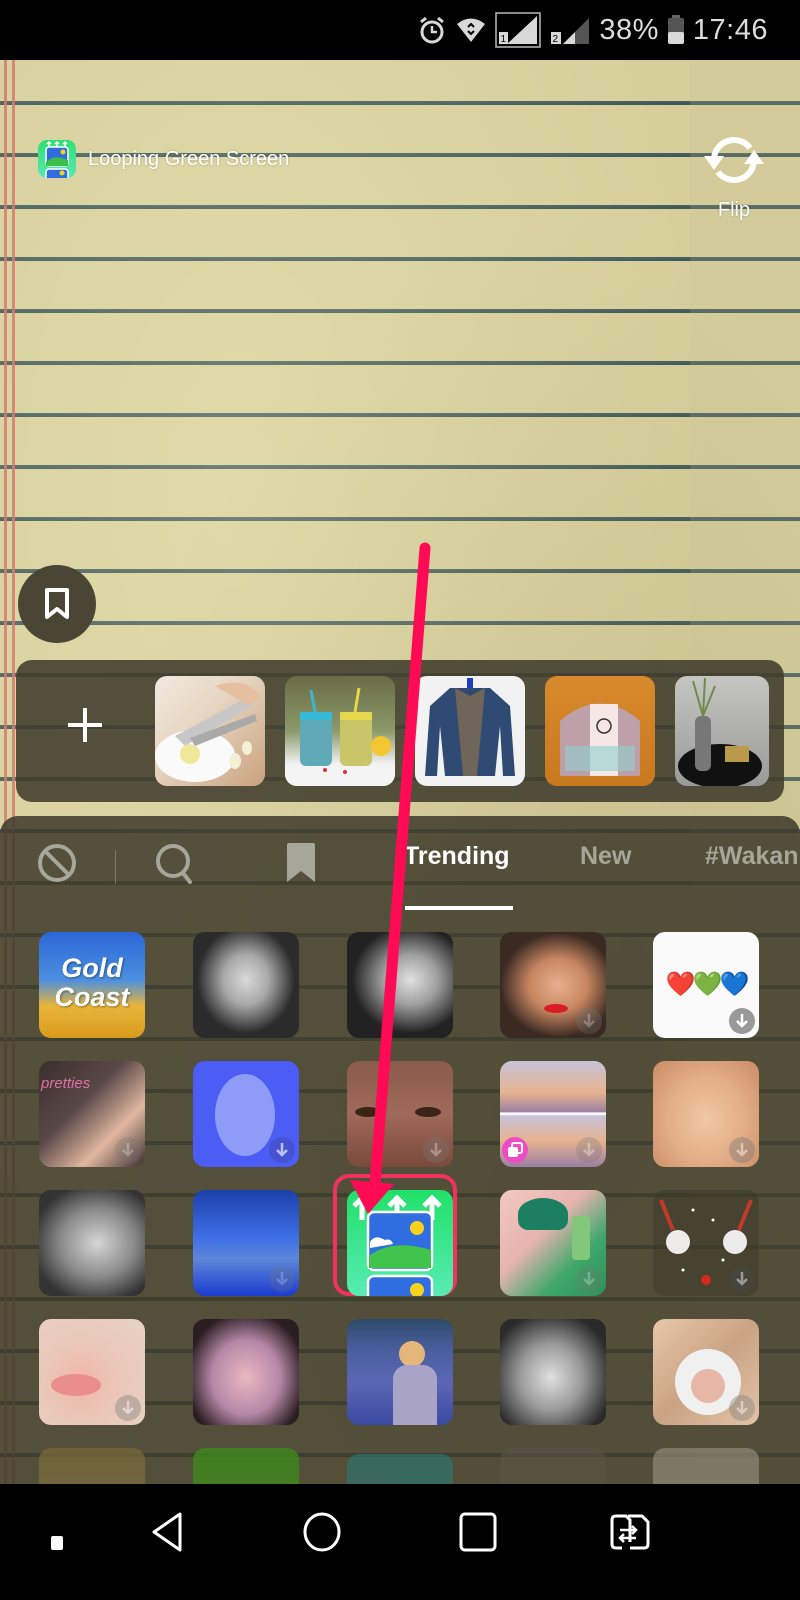 Image resolution: width=800 pixels, height=1600 pixels. Describe the element at coordinates (553, 1114) in the screenshot. I see `effect-airplane-wing-split` at that location.